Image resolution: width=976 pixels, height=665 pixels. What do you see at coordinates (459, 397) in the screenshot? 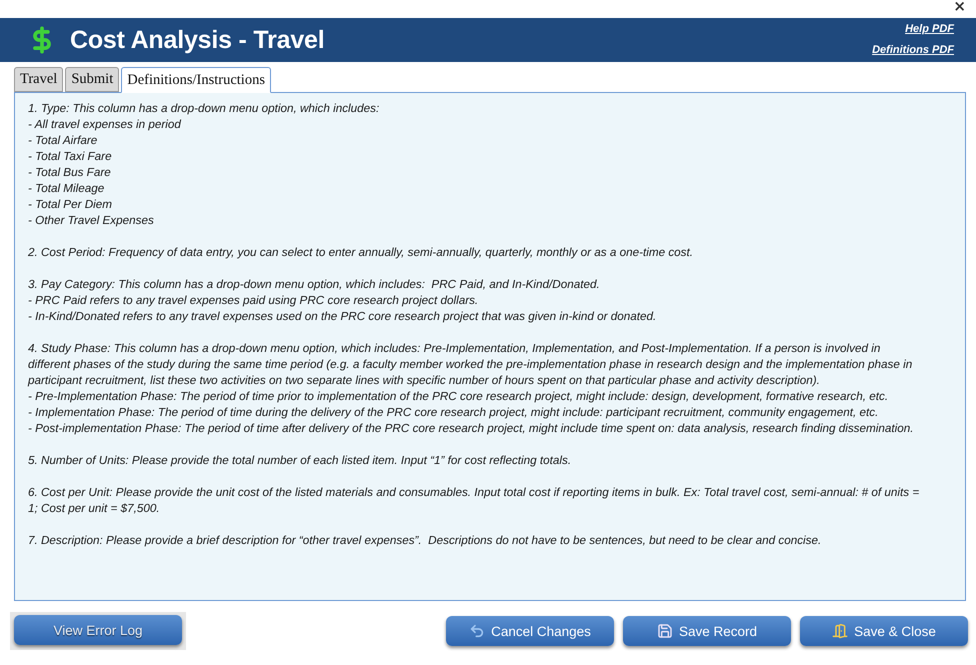
I see `instruction-text: - Pre-Implementation Phase: The period of time prior to implementation of the PRC core research project, might include: design, development, formative research, etc.` at bounding box center [459, 397].